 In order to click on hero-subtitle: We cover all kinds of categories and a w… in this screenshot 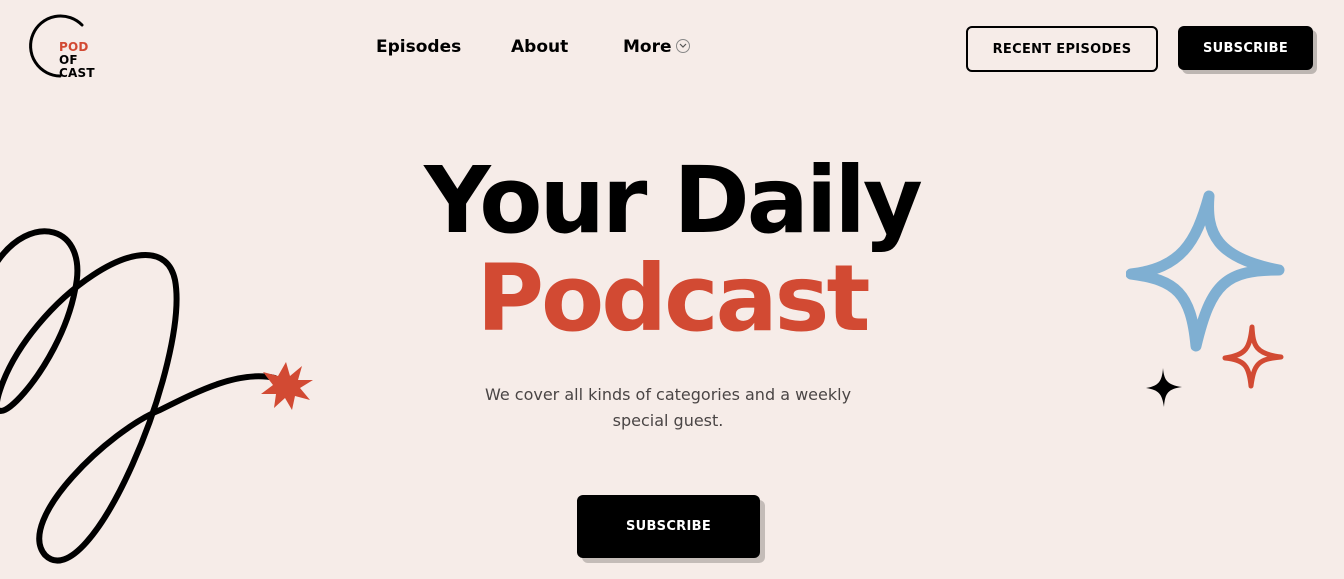, I will do `click(668, 407)`.